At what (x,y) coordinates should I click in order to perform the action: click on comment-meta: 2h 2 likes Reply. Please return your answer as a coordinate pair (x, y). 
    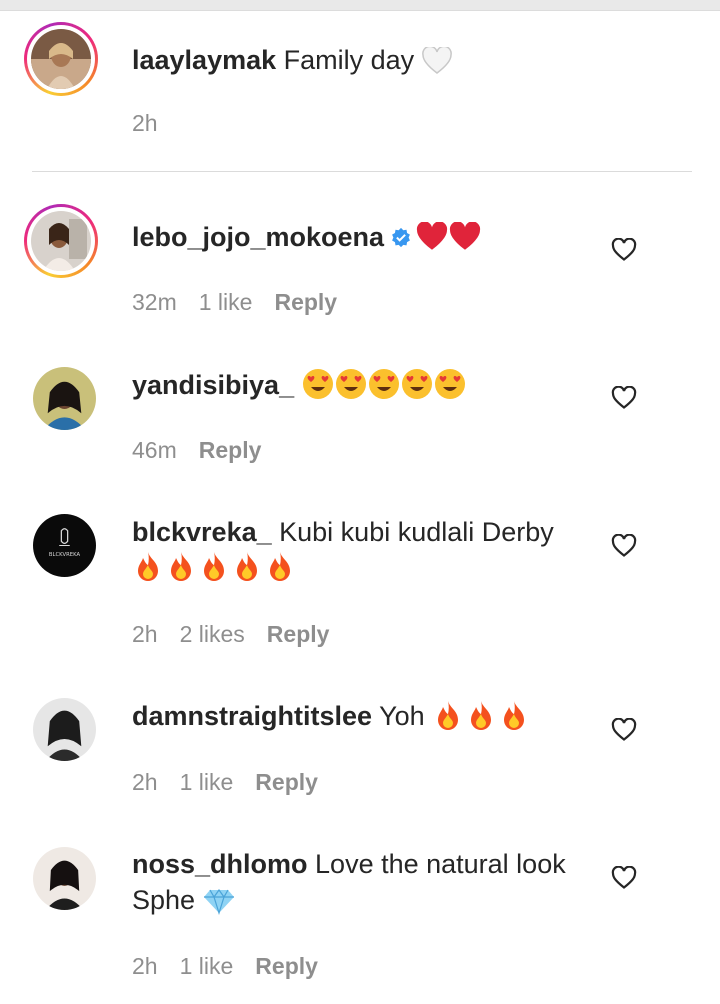
    Looking at the image, I should click on (241, 634).